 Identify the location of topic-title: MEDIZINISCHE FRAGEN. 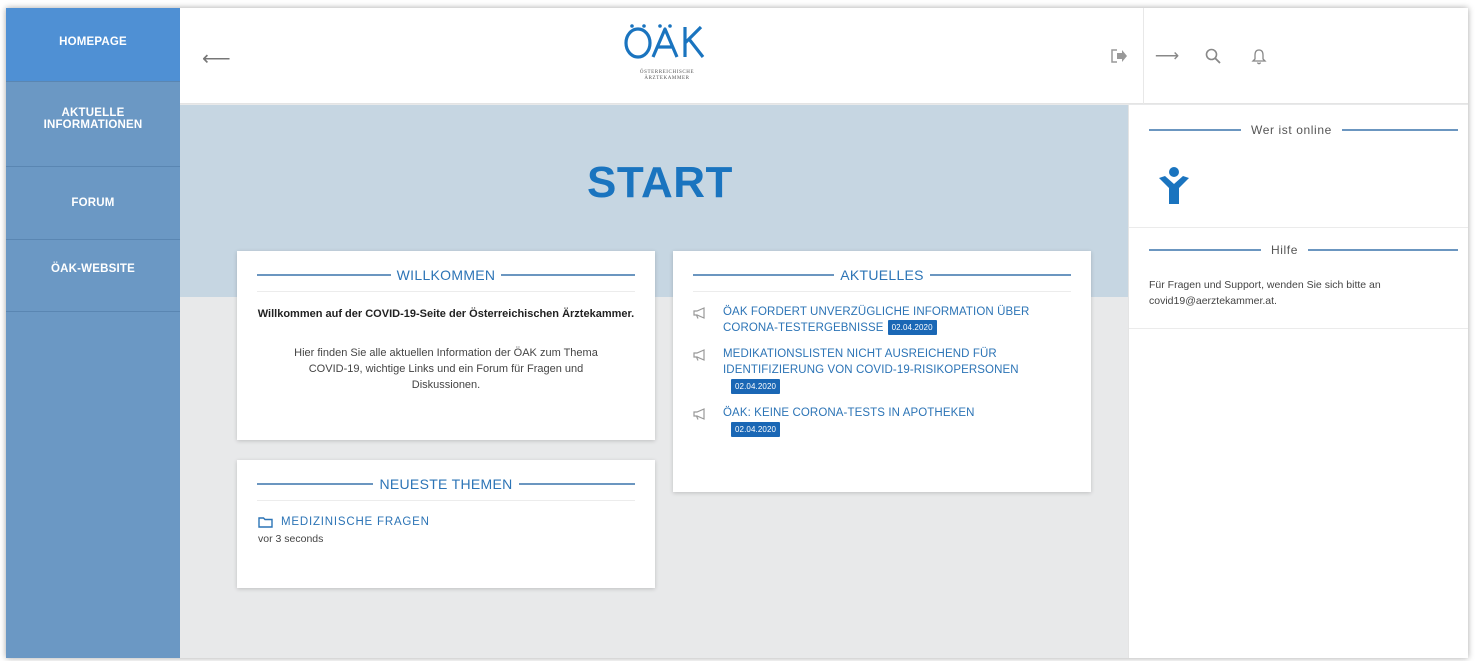
(355, 522).